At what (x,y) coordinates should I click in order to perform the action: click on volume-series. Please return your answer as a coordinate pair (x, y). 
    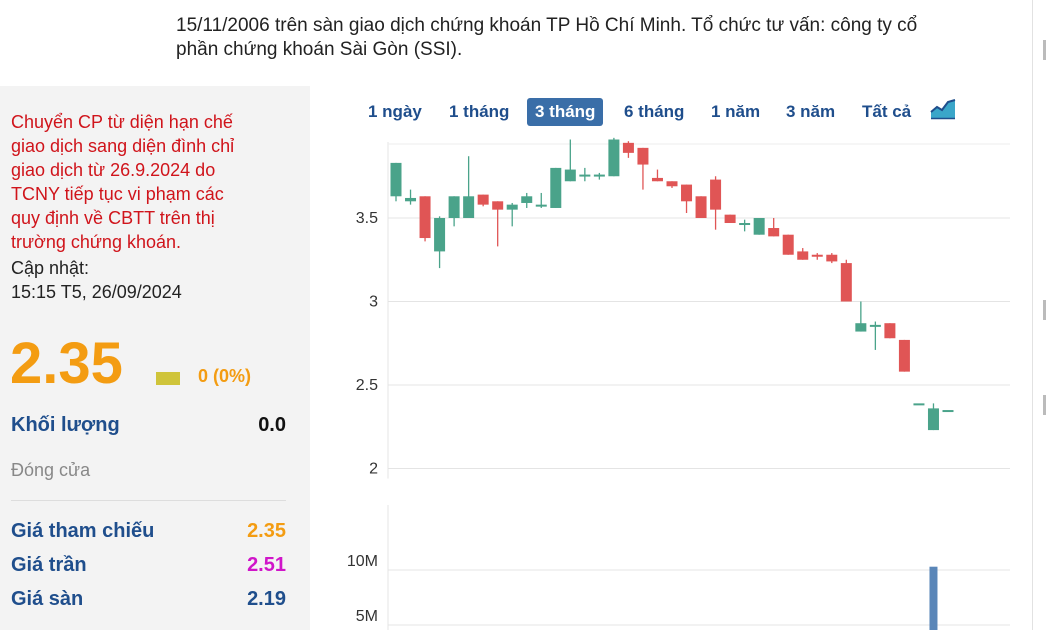
    Looking at the image, I should click on (933, 598).